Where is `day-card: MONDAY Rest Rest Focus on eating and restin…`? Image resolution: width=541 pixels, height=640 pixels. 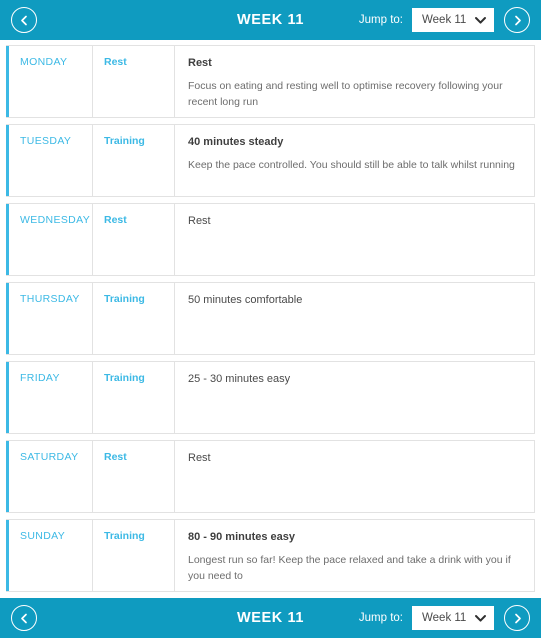
day-card: MONDAY Rest Rest Focus on eating and restin… is located at coordinates (270, 81).